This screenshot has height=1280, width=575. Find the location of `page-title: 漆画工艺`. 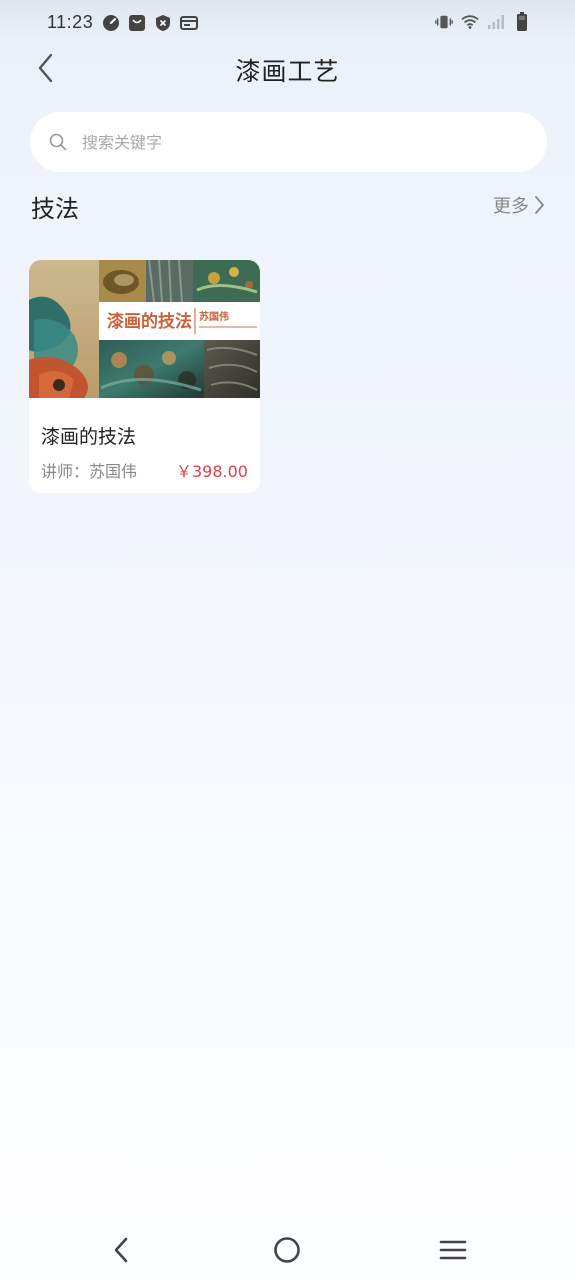

page-title: 漆画工艺 is located at coordinates (287, 71).